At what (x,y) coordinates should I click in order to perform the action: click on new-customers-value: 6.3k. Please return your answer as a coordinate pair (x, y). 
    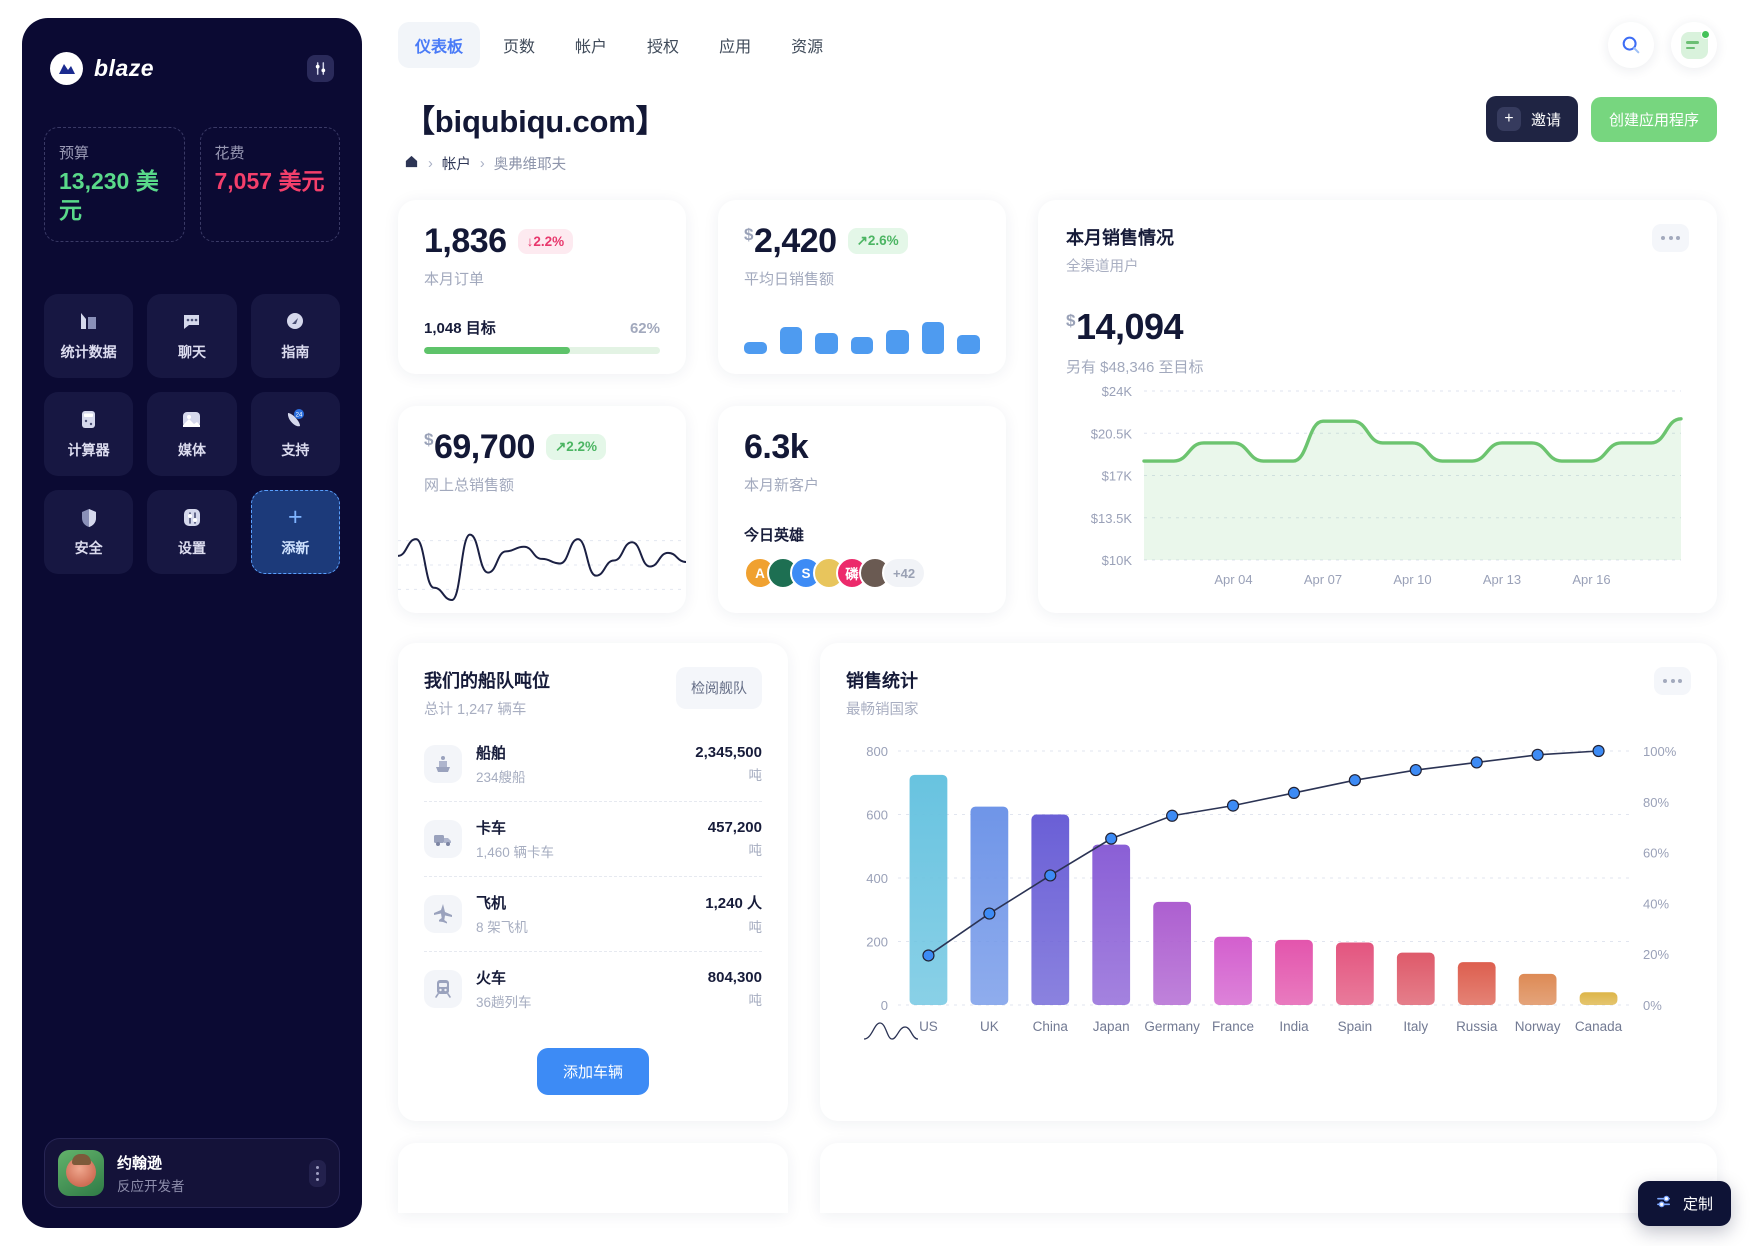
    Looking at the image, I should click on (776, 446).